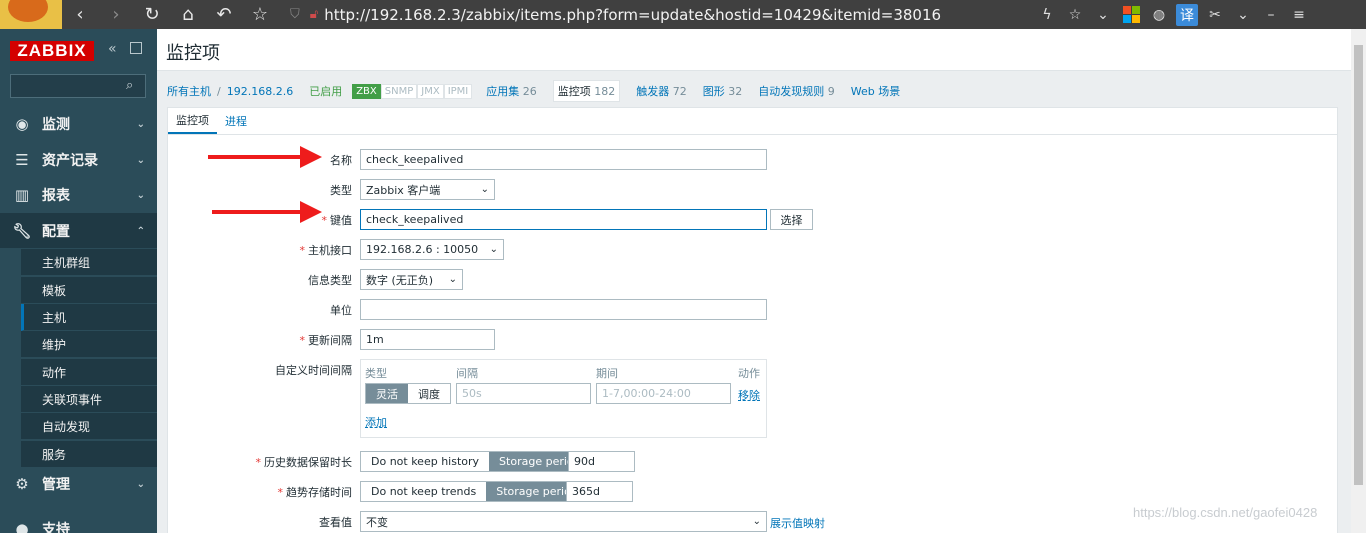 This screenshot has height=533, width=1366. I want to click on name-field: check_keepalived, so click(563, 159).